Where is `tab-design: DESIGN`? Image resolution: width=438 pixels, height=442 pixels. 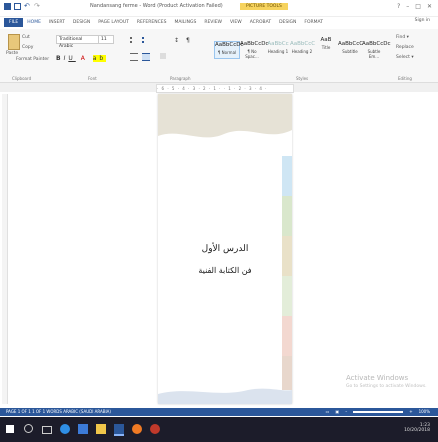
tab-design: DESIGN is located at coordinates (81, 22).